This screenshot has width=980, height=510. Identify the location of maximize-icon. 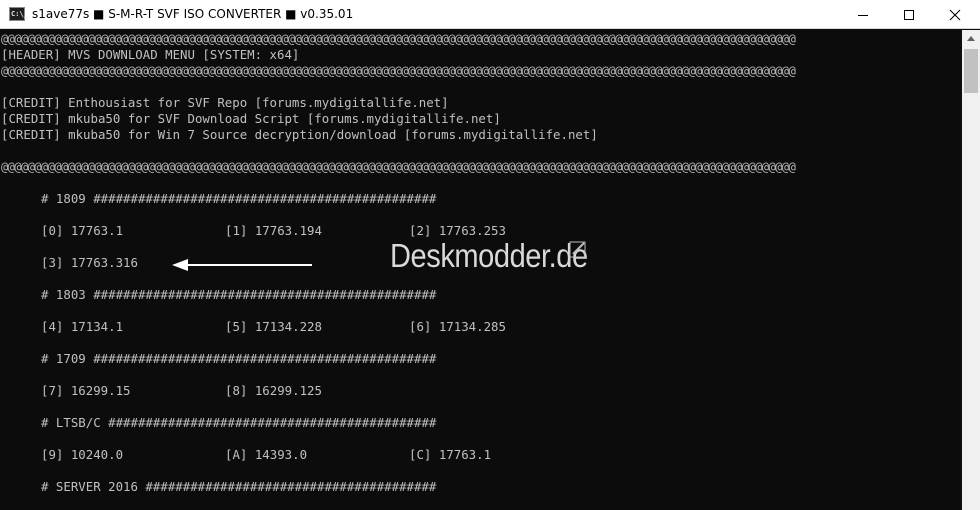
(909, 15).